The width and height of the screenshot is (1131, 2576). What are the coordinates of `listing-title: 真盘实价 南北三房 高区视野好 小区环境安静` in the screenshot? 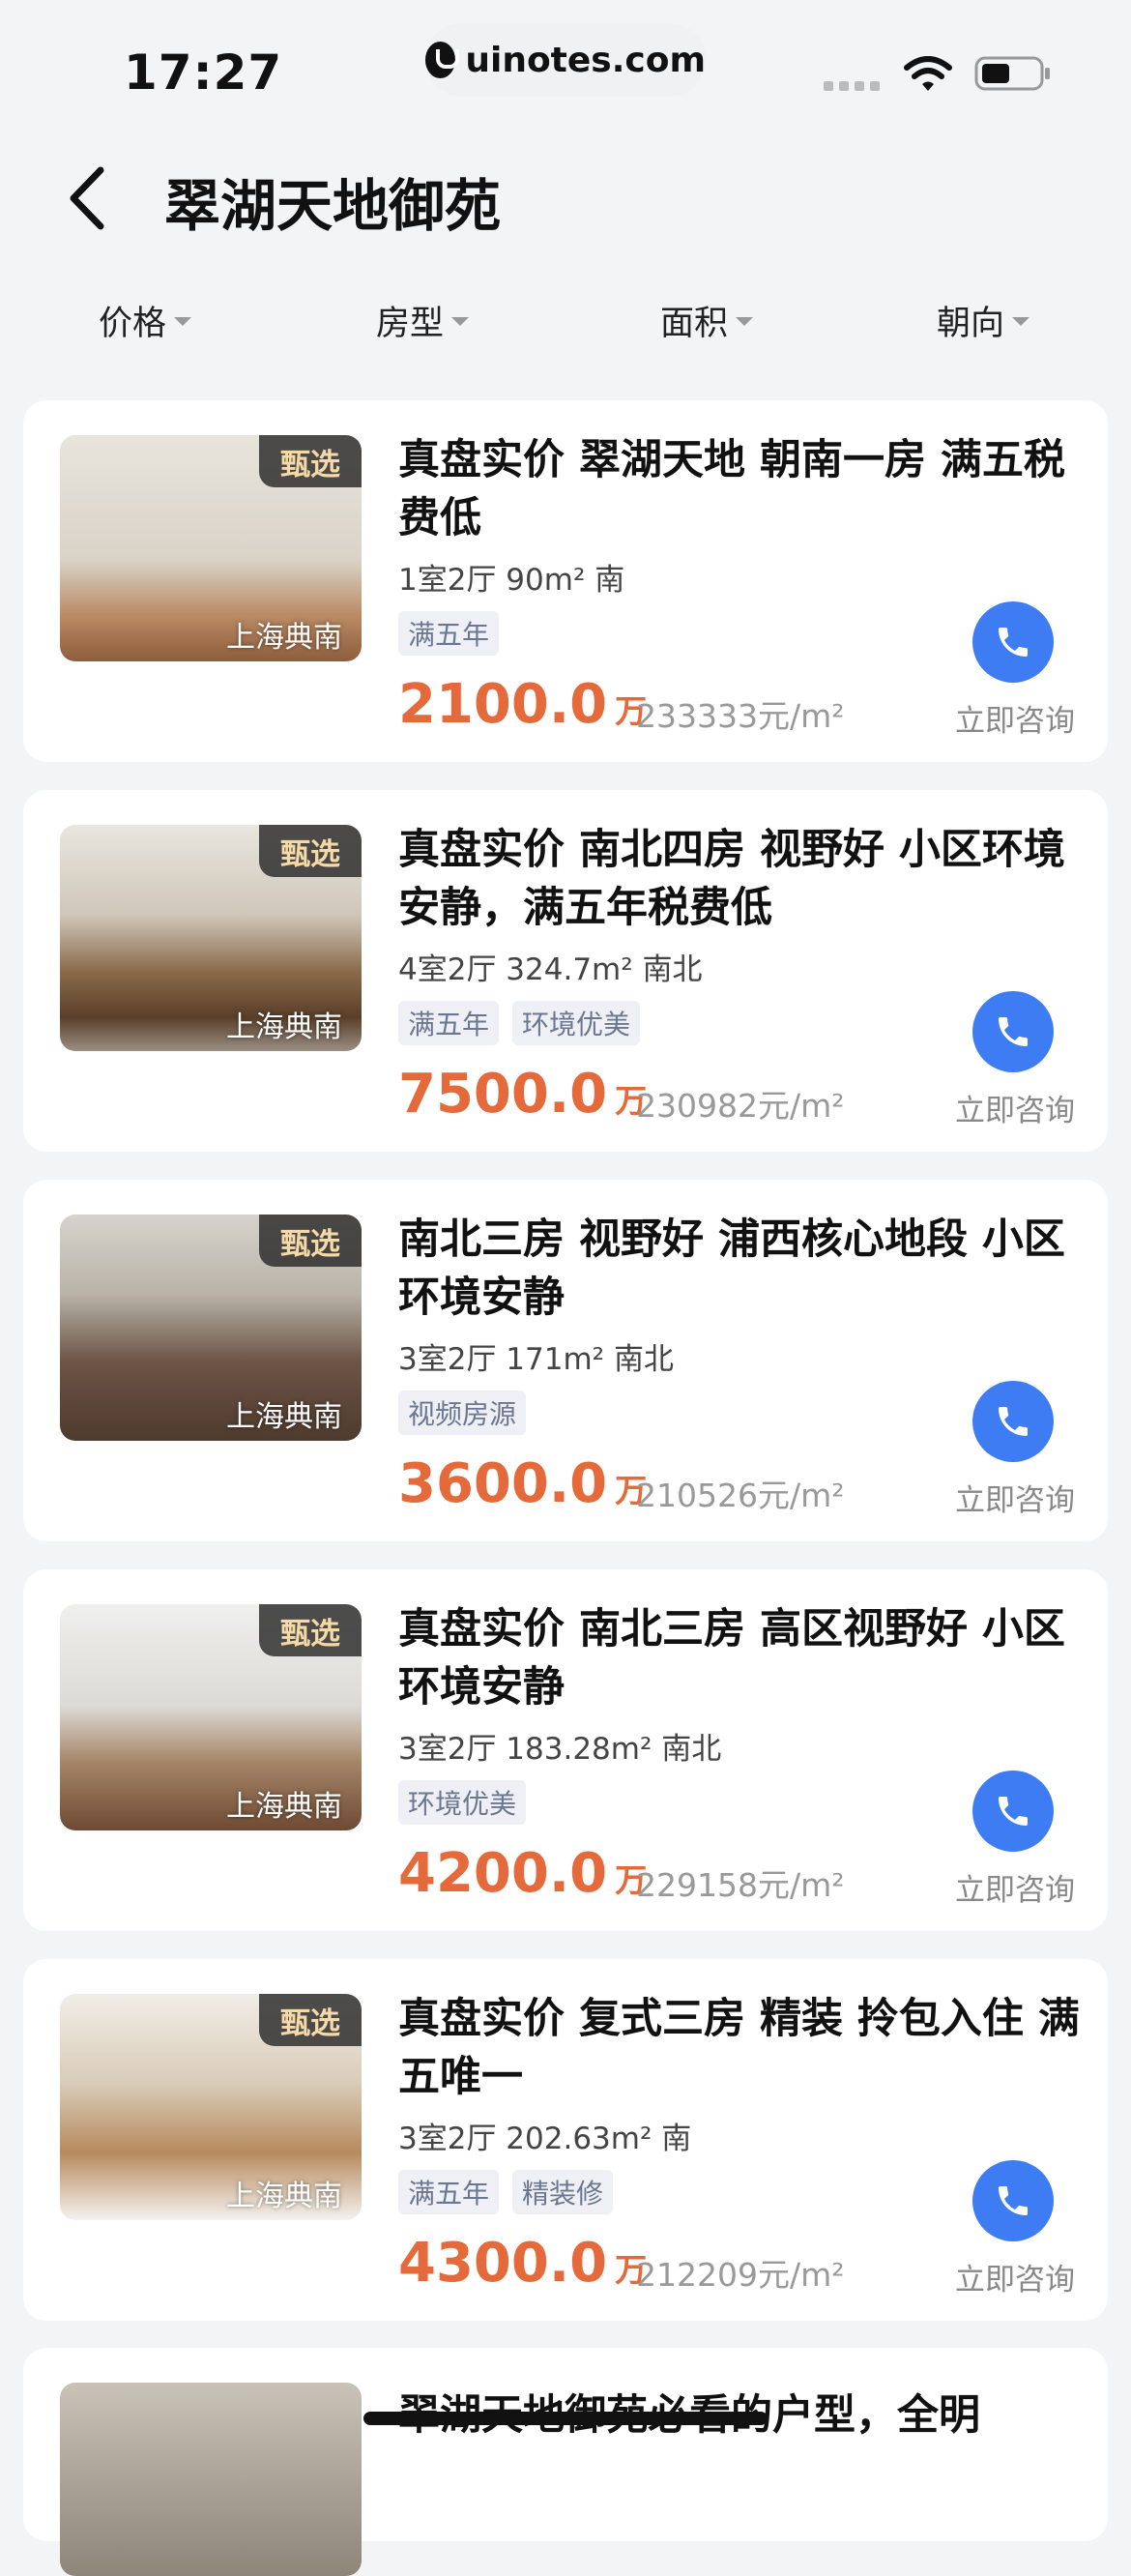 It's located at (731, 1658).